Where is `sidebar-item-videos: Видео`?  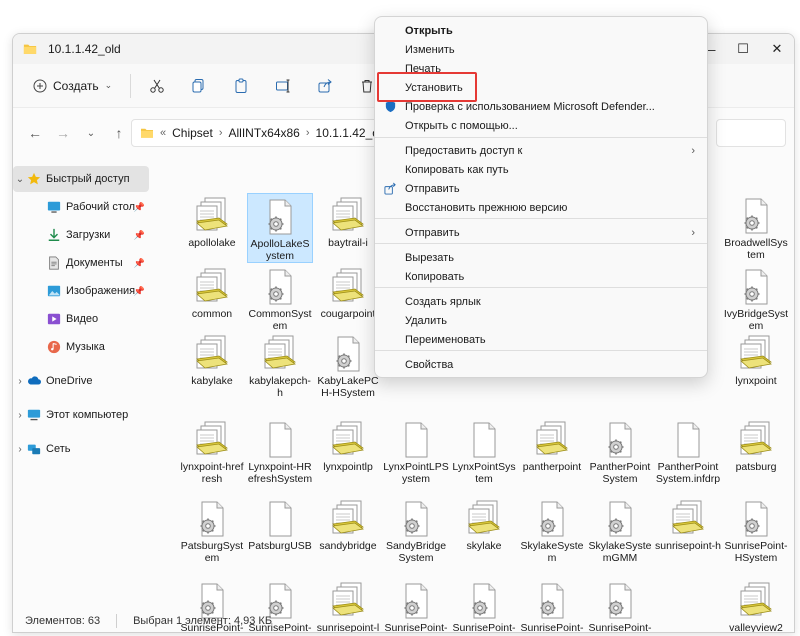
sidebar-item-videos: Видео is located at coordinates (81, 319).